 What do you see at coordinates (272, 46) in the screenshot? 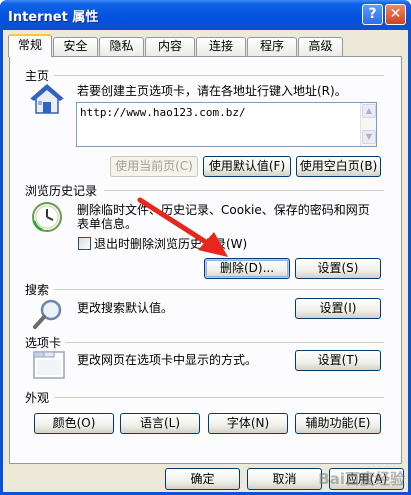
I see `tab-programs: 程序` at bounding box center [272, 46].